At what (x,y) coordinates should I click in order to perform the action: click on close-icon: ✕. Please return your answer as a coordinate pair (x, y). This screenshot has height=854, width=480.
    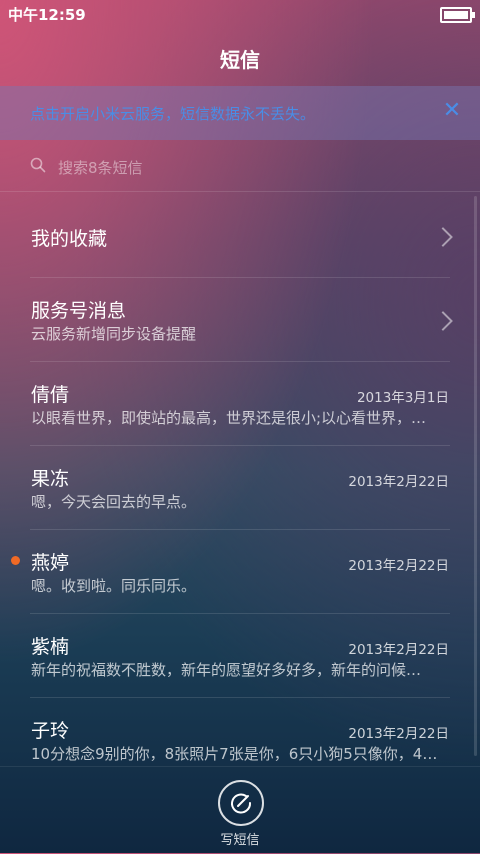
    Looking at the image, I should click on (452, 111).